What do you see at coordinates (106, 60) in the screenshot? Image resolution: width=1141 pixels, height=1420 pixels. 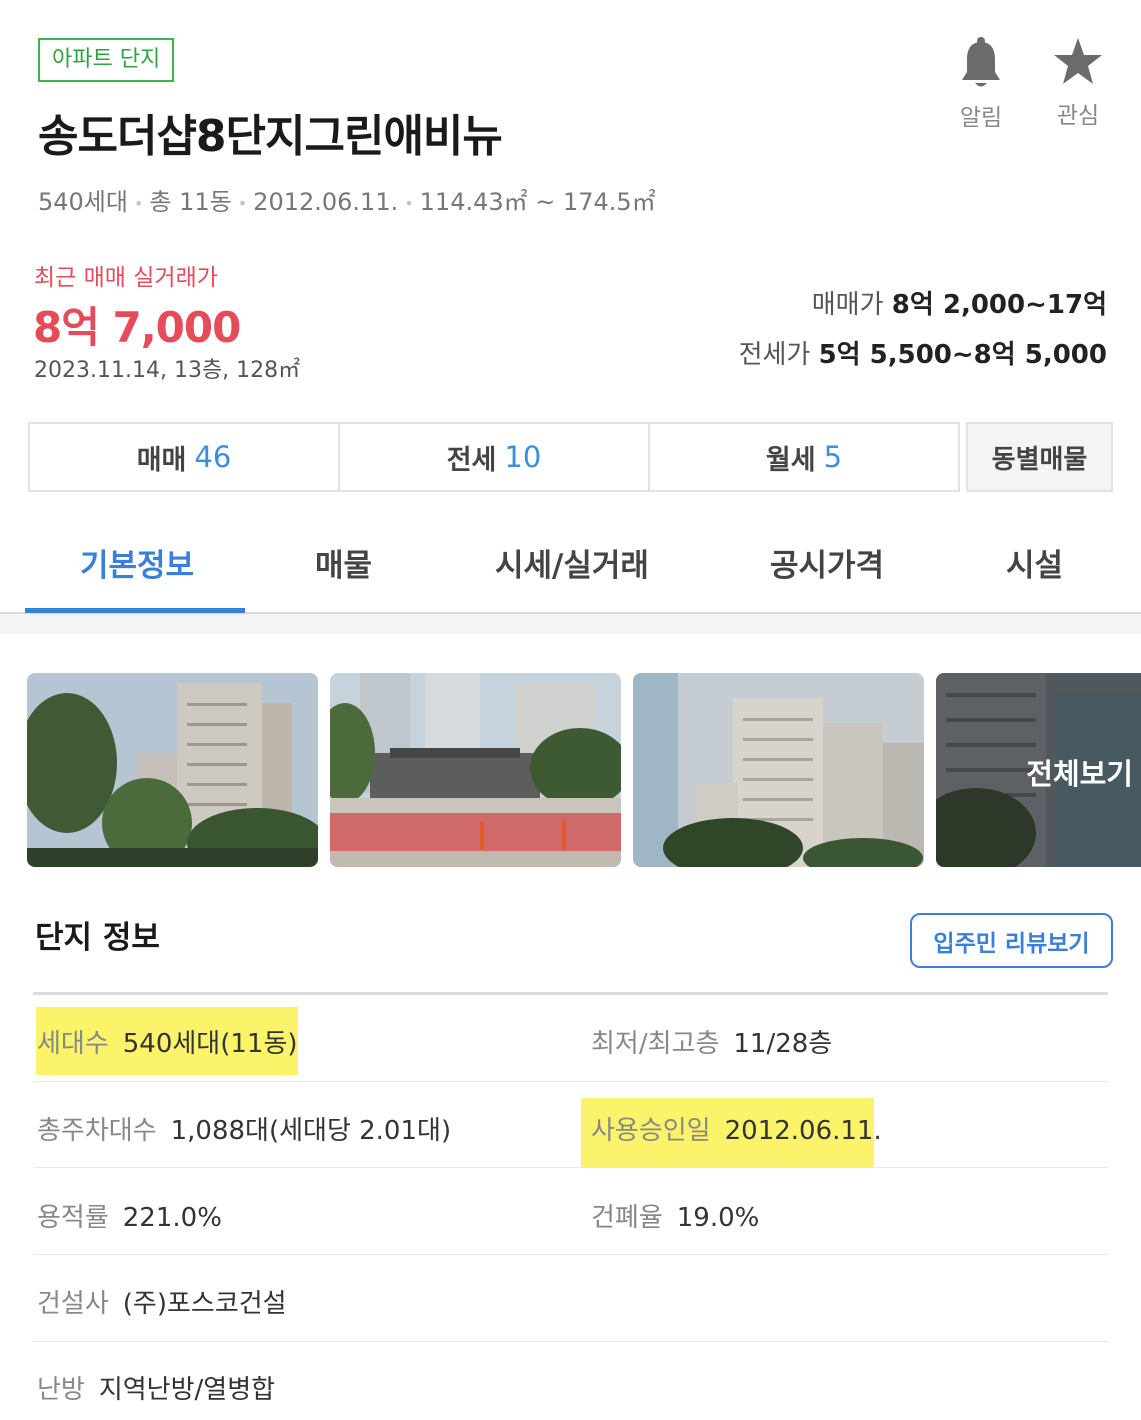 I see `apartment-complex-tag: 아파트 단지` at bounding box center [106, 60].